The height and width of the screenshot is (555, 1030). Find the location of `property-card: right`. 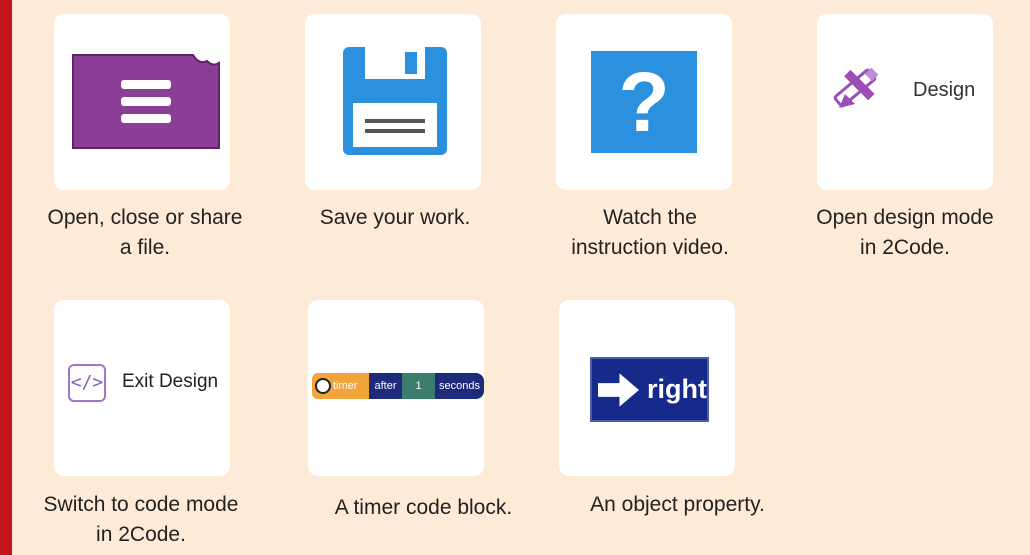

property-card: right is located at coordinates (647, 388).